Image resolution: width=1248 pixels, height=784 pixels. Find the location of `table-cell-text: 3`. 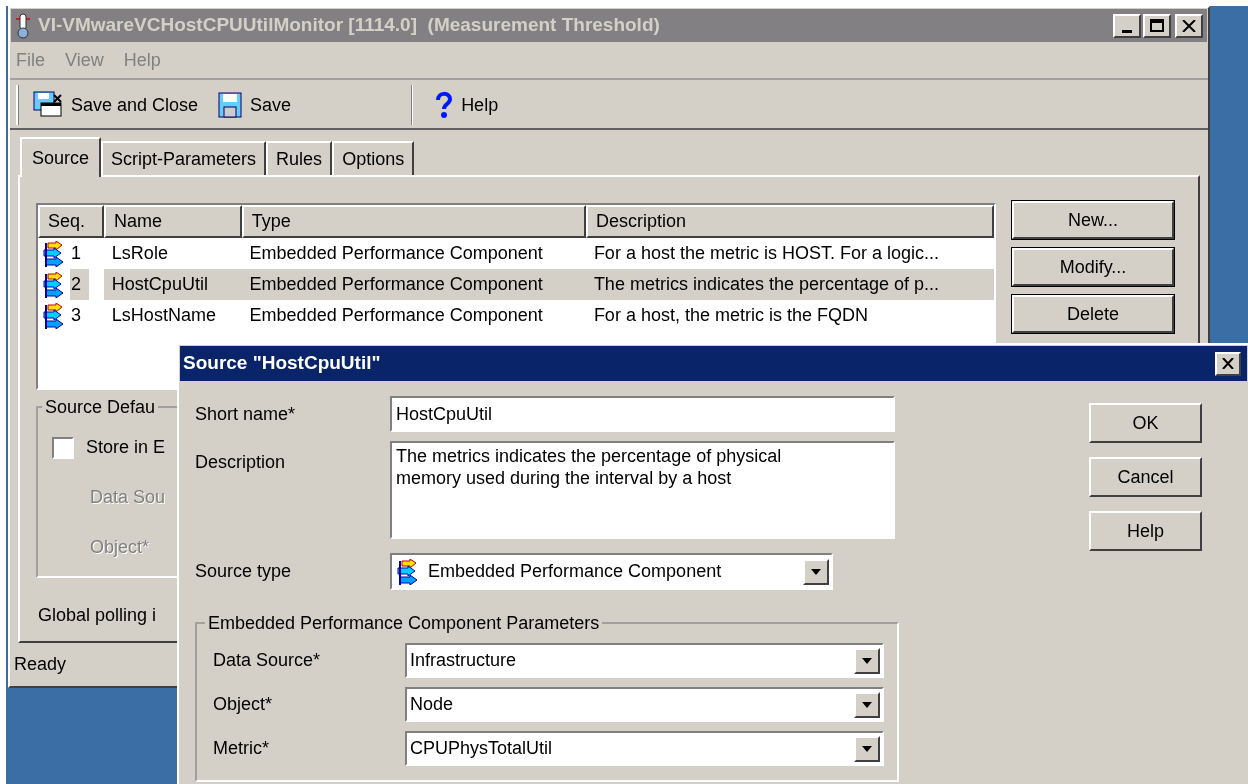

table-cell-text: 3 is located at coordinates (76, 315).